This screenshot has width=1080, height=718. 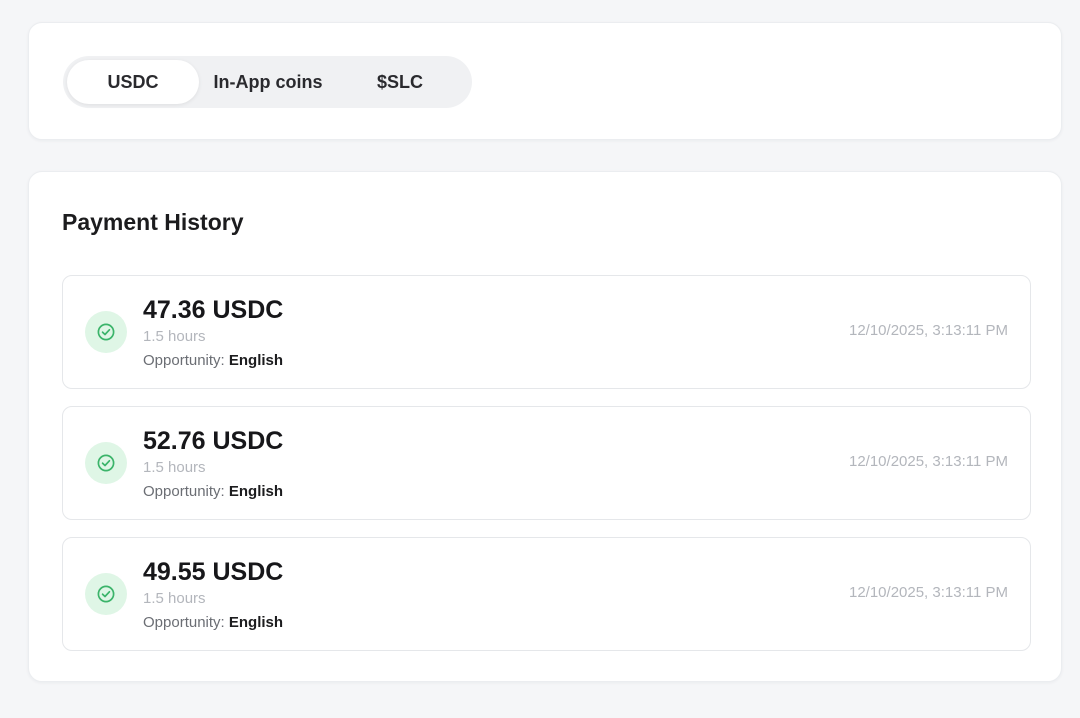 What do you see at coordinates (213, 310) in the screenshot?
I see `payment-amount: 47.36 USDC` at bounding box center [213, 310].